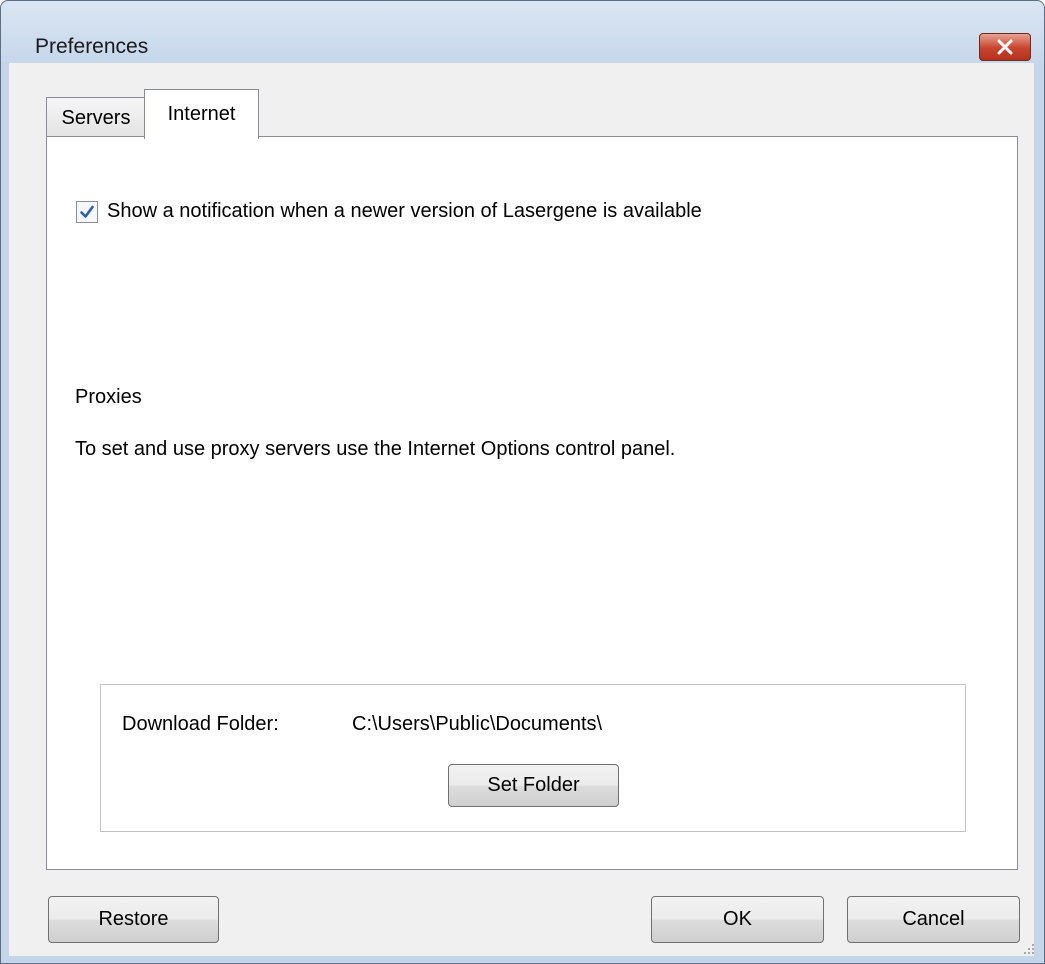 The width and height of the screenshot is (1045, 964). What do you see at coordinates (1029, 949) in the screenshot?
I see `resize-grip-icon` at bounding box center [1029, 949].